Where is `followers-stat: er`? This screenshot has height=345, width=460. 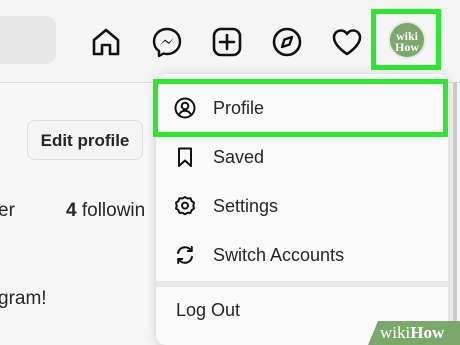 followers-stat: er is located at coordinates (7, 211).